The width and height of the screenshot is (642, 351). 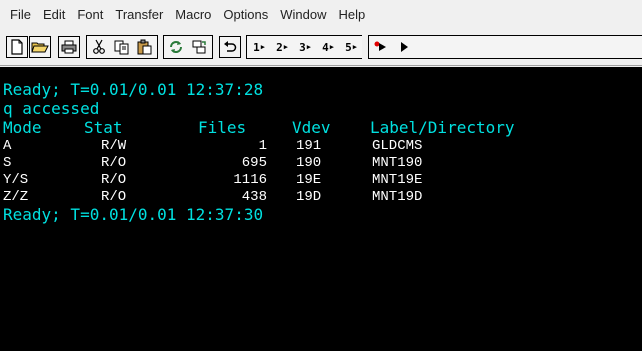 What do you see at coordinates (139, 15) in the screenshot?
I see `menu-transfer: Transfer` at bounding box center [139, 15].